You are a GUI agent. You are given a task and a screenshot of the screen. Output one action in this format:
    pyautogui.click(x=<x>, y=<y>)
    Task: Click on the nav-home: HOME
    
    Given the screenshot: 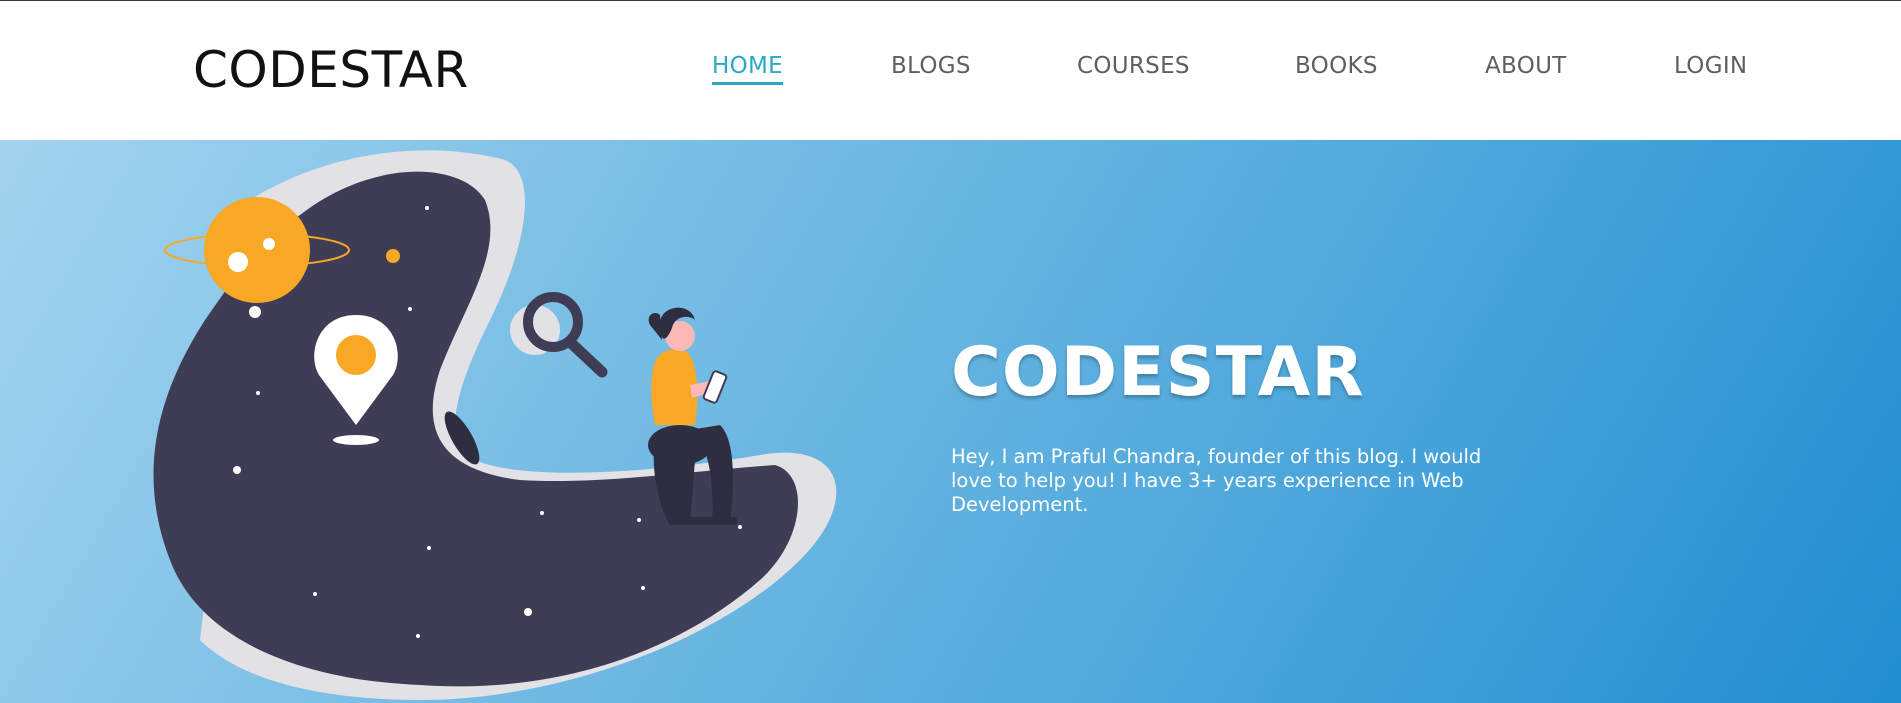 What is the action you would take?
    pyautogui.click(x=747, y=69)
    